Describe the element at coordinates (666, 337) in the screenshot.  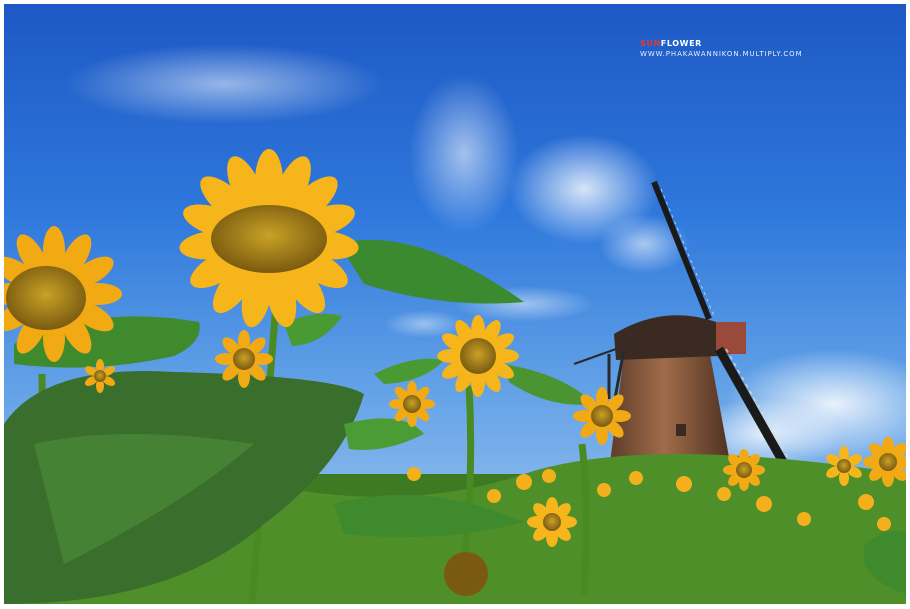
I see `windmill-cap` at that location.